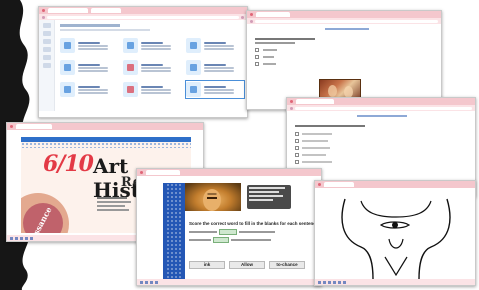 Image resolution: width=479 pixels, height=290 pixels. I want to click on word-option: ink, so click(207, 265).